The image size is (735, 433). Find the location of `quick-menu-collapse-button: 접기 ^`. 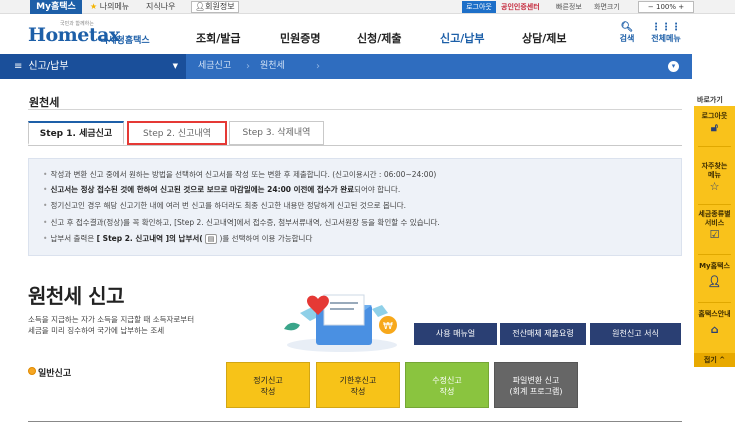

quick-menu-collapse-button: 접기 ^ is located at coordinates (714, 360).